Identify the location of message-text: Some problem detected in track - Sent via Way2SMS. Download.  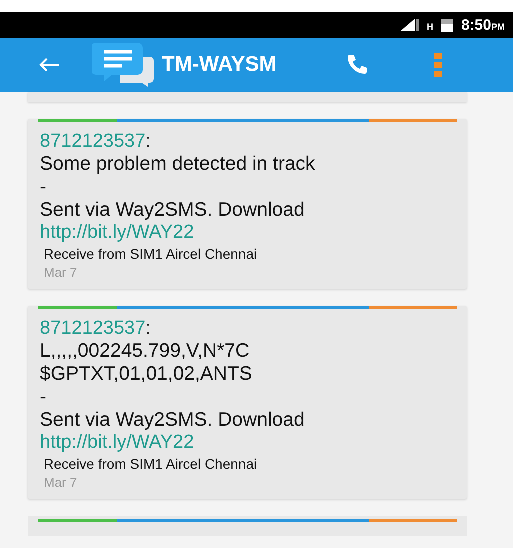
(178, 187).